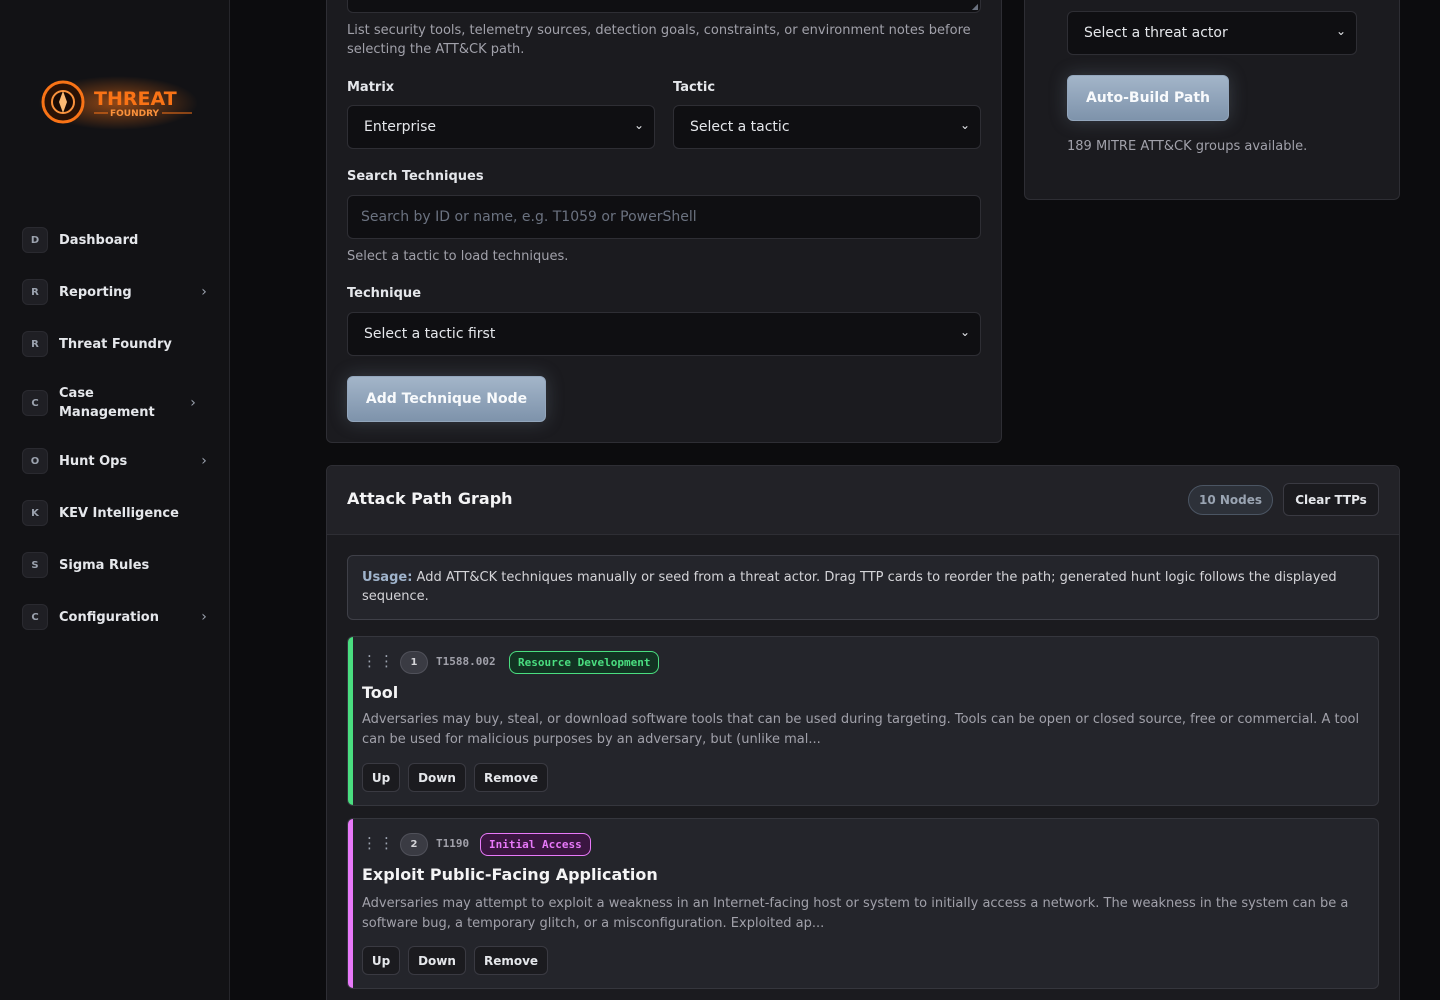 The width and height of the screenshot is (1440, 1000). I want to click on sidebar-item-dashboard: D Dashboard, so click(117, 240).